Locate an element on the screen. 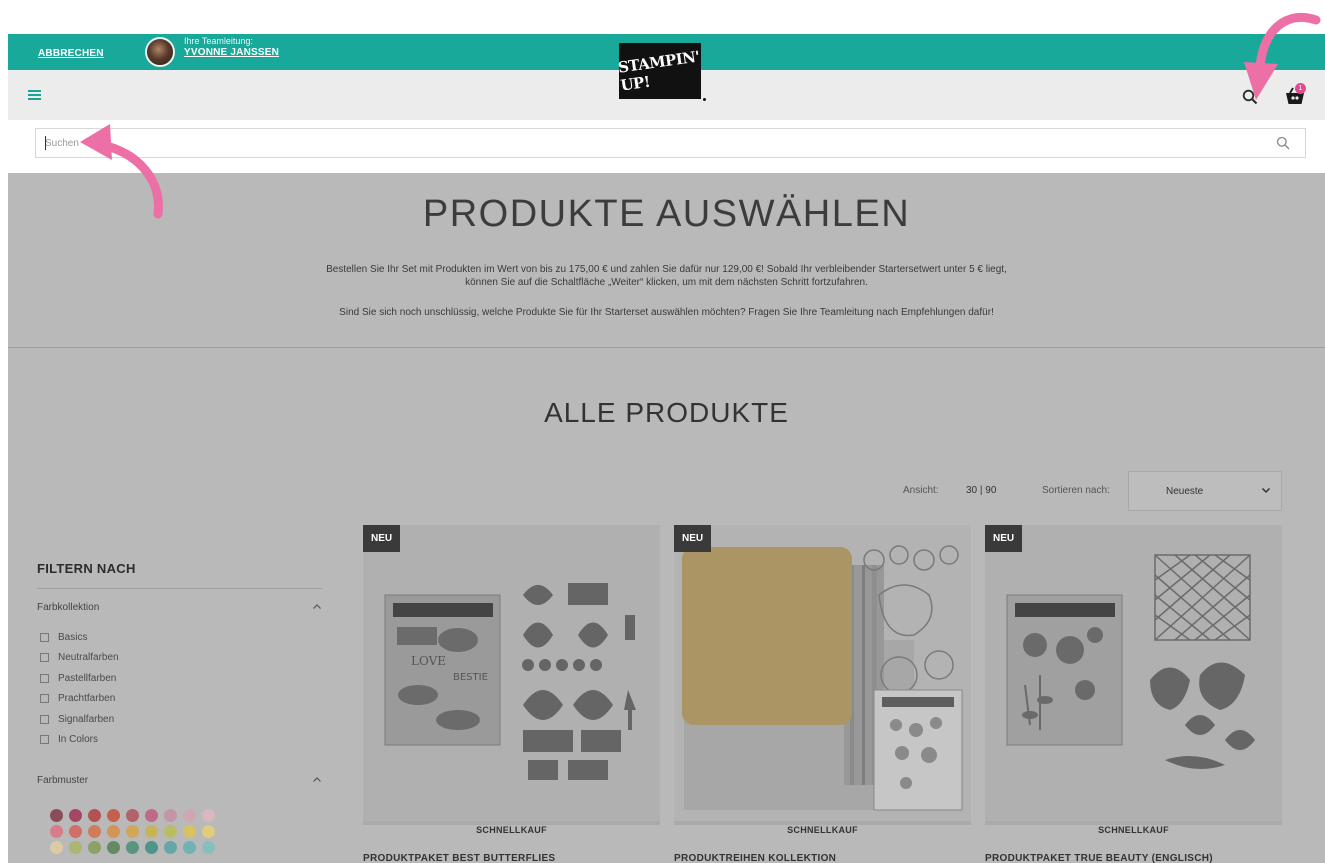 The width and height of the screenshot is (1325, 863). annotation-arrow-search-field is located at coordinates (121, 171).